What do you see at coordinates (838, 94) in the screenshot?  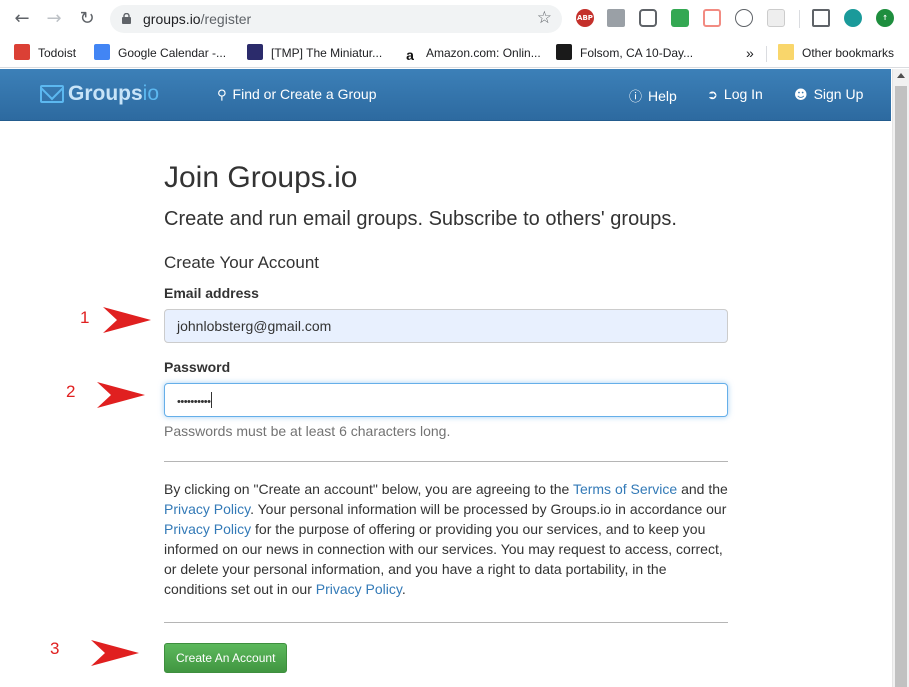 I see `nav-label: Sign Up` at bounding box center [838, 94].